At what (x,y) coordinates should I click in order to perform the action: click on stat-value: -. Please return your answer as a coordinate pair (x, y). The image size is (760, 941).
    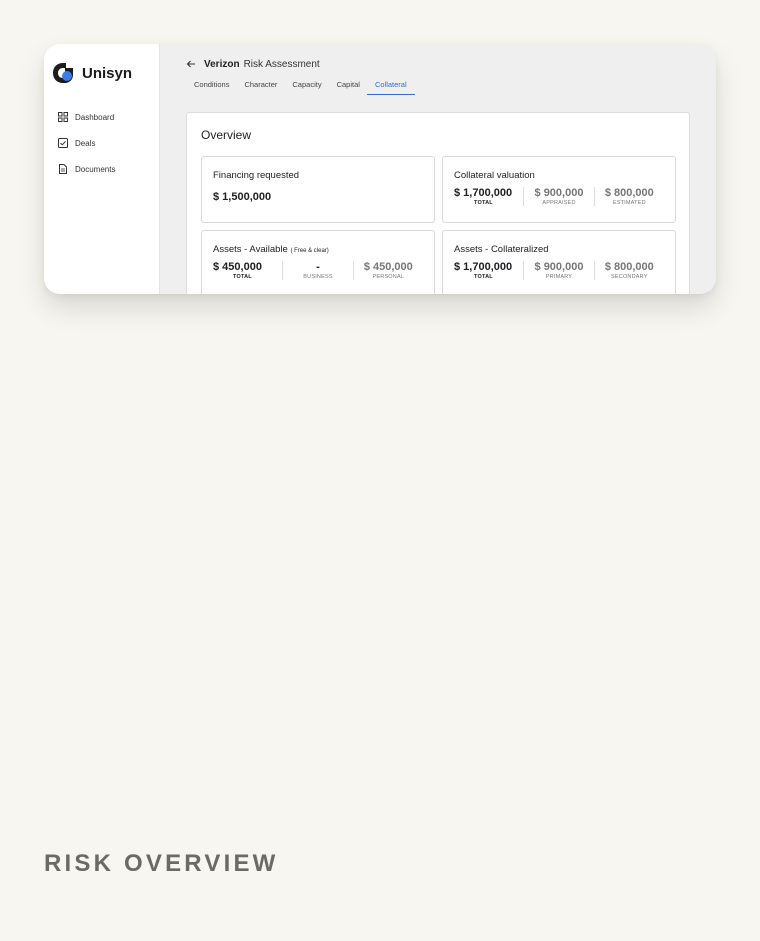
    Looking at the image, I should click on (318, 267).